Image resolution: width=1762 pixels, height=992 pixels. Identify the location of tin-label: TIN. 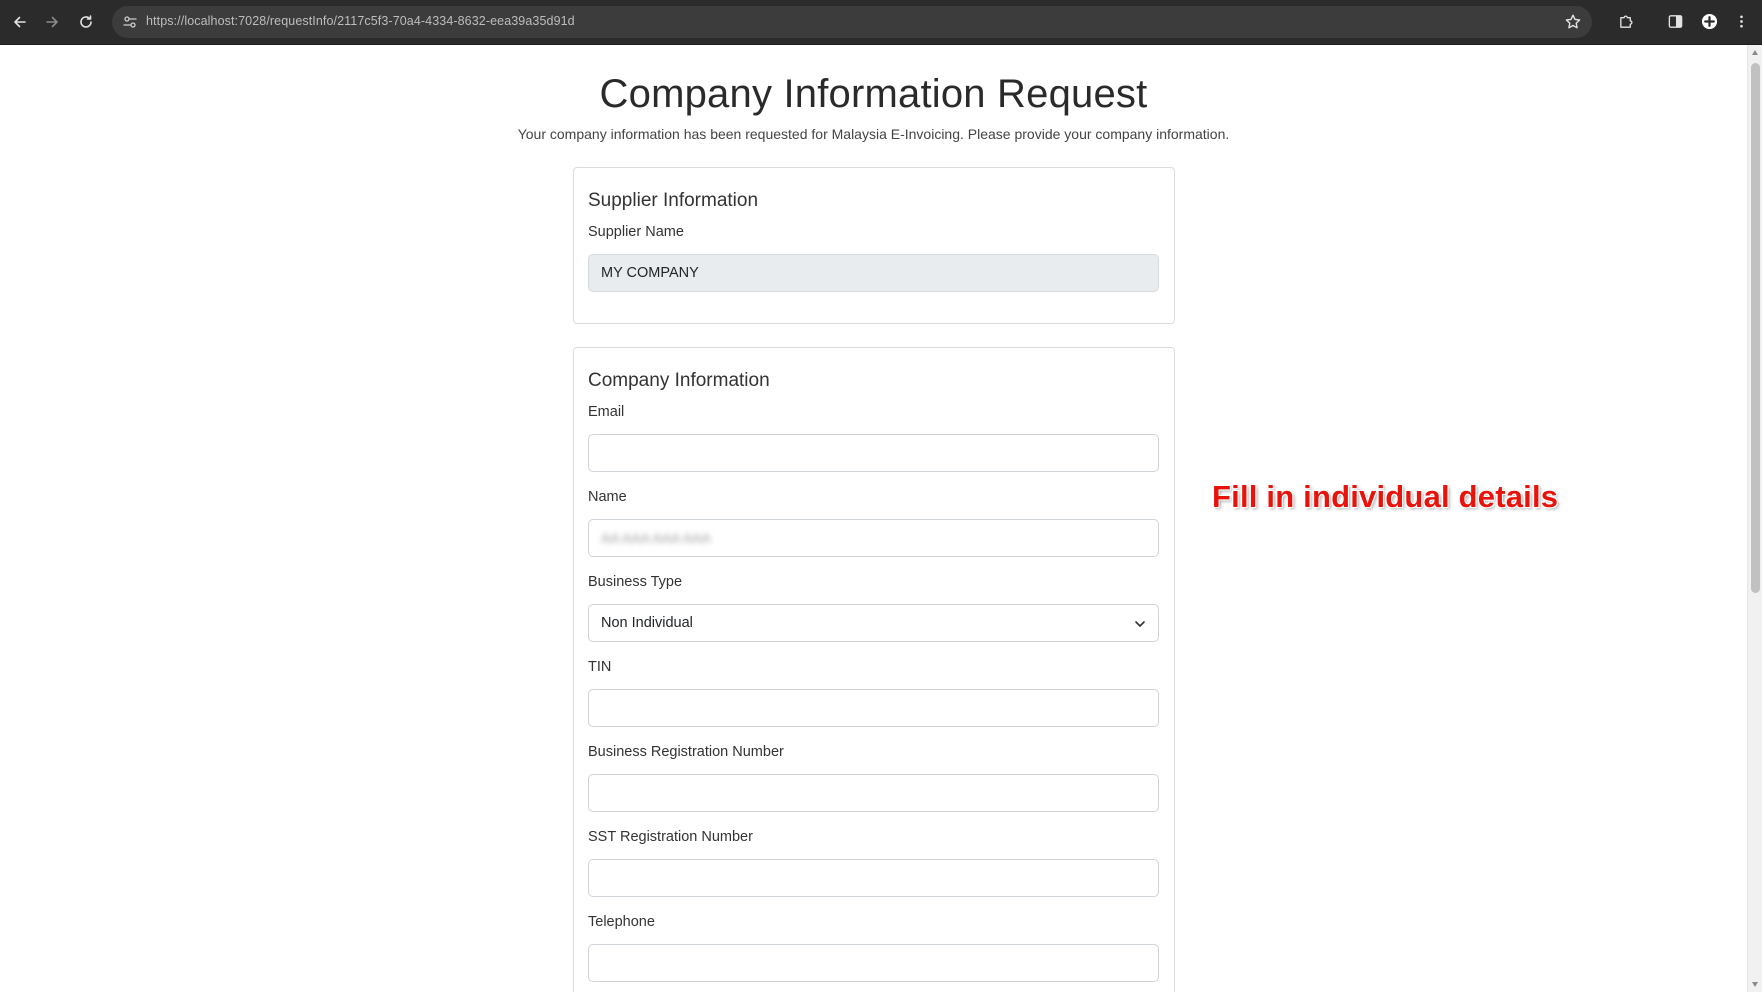
(600, 667).